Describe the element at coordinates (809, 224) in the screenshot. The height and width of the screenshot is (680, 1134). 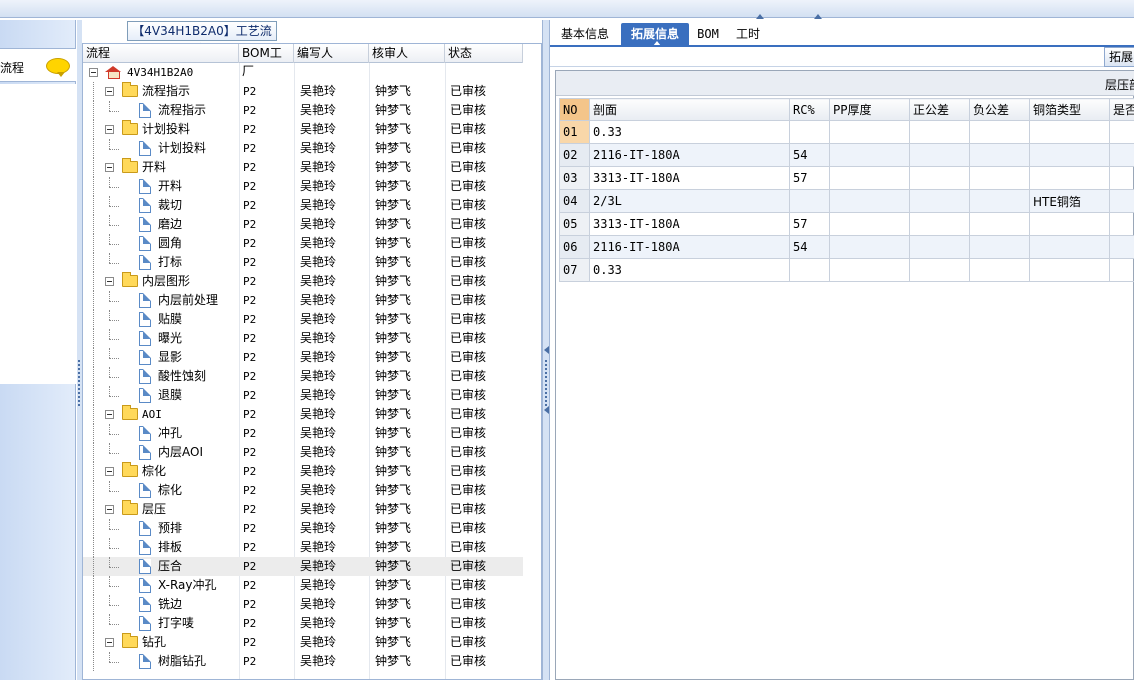
I see `cell-rc: 57` at that location.